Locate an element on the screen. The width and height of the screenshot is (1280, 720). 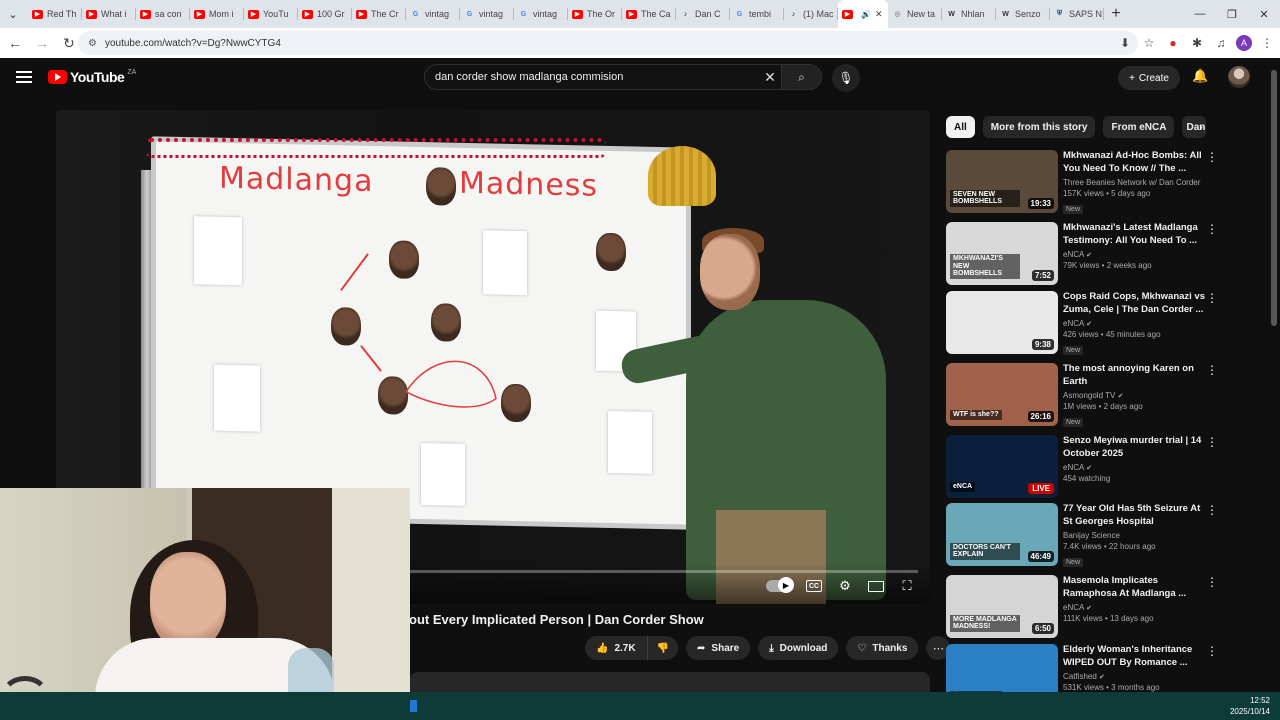
search-button: ⌕ is located at coordinates (801, 77).